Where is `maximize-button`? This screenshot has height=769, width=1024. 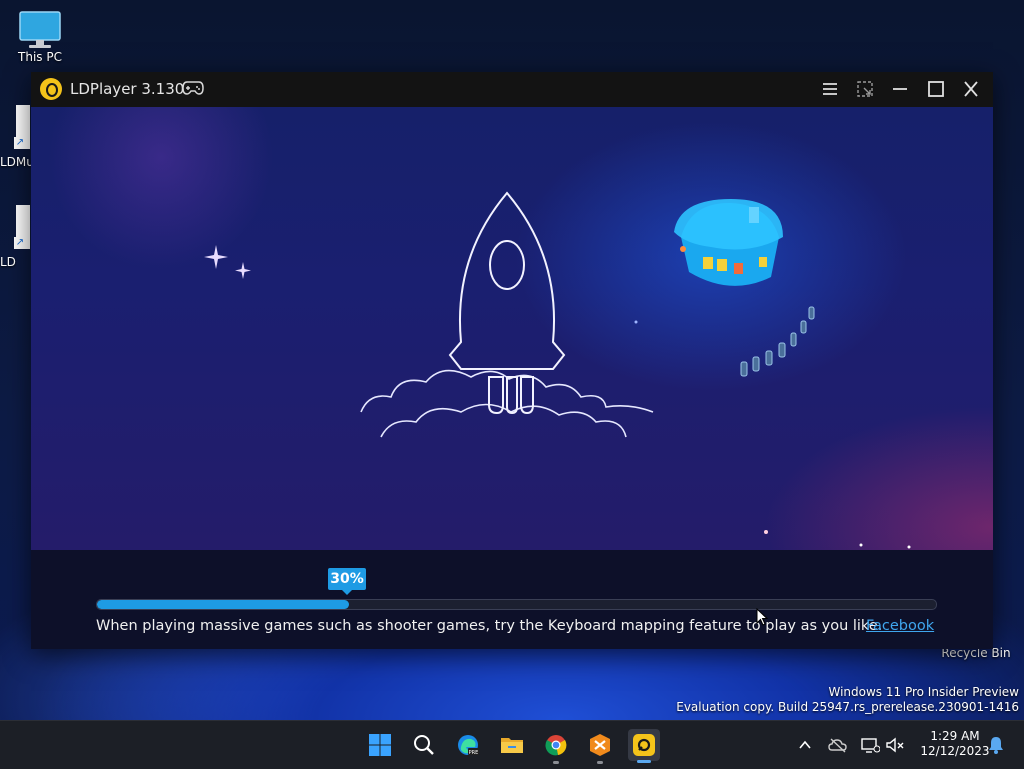 maximize-button is located at coordinates (936, 89).